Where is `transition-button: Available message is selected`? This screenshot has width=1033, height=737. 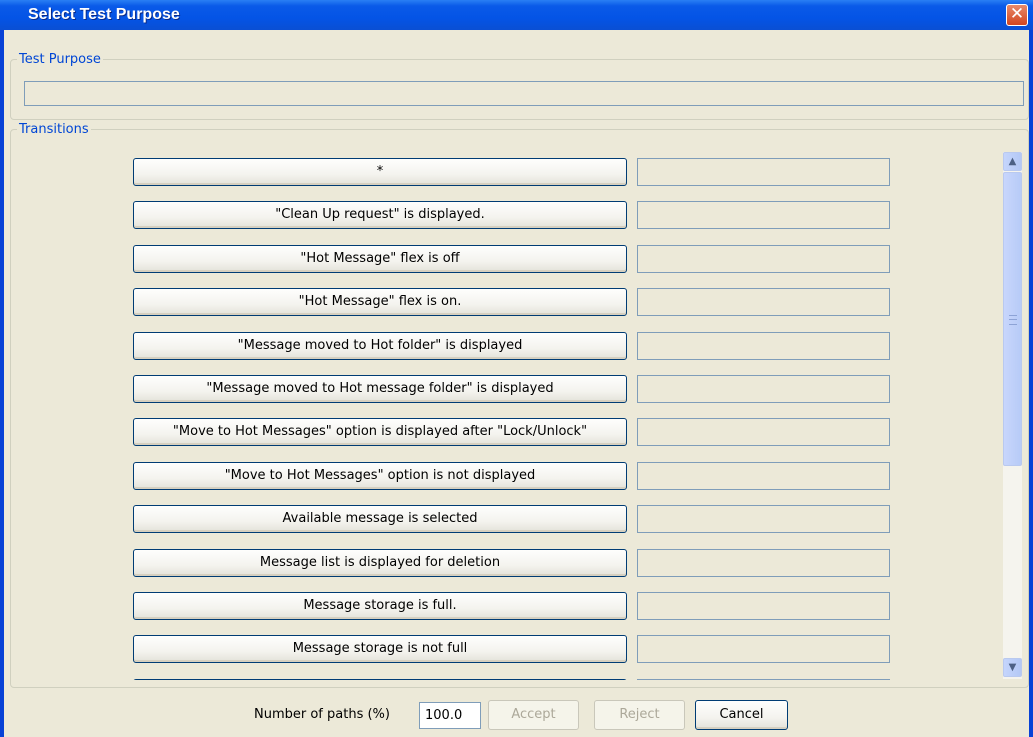 transition-button: Available message is selected is located at coordinates (380, 519).